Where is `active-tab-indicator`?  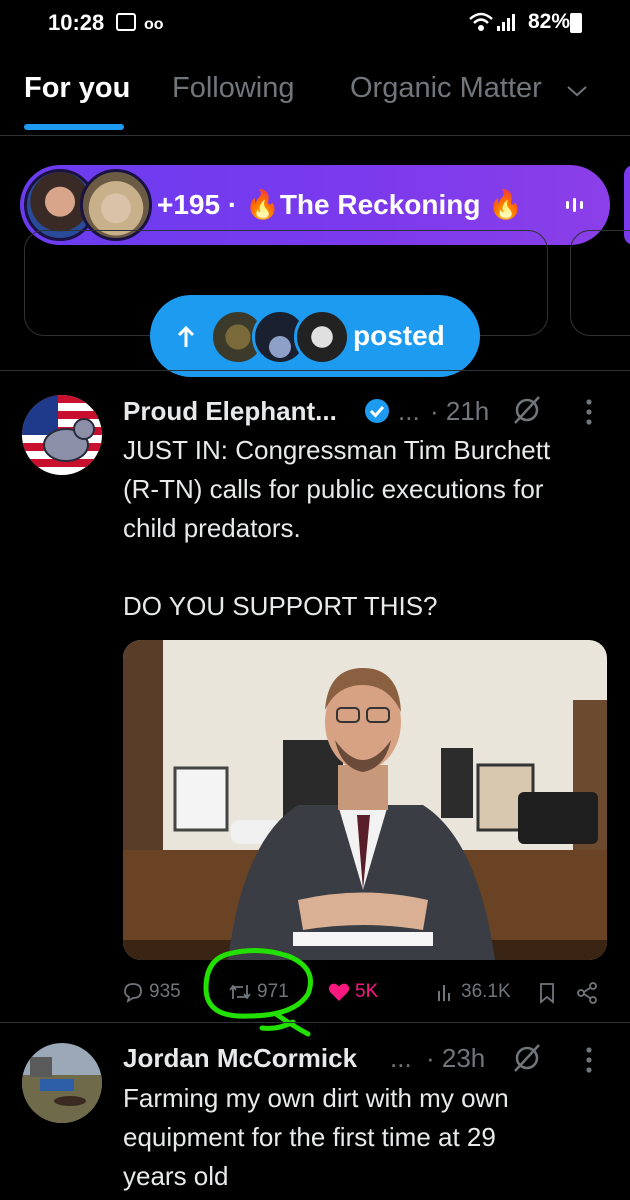 active-tab-indicator is located at coordinates (74, 127).